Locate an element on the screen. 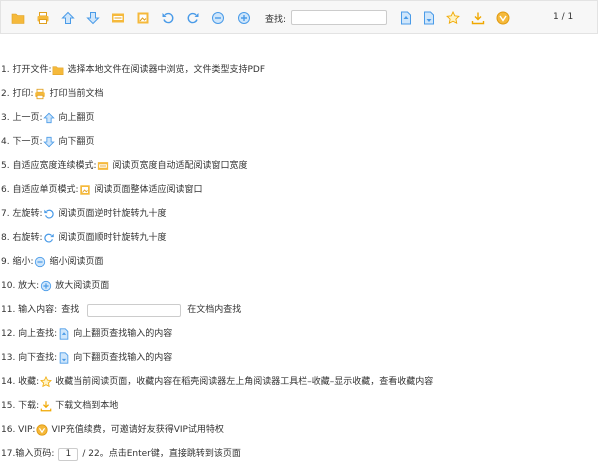 This screenshot has width=600, height=464. list-item: 2. 打印: 打印当前文档 is located at coordinates (52, 94).